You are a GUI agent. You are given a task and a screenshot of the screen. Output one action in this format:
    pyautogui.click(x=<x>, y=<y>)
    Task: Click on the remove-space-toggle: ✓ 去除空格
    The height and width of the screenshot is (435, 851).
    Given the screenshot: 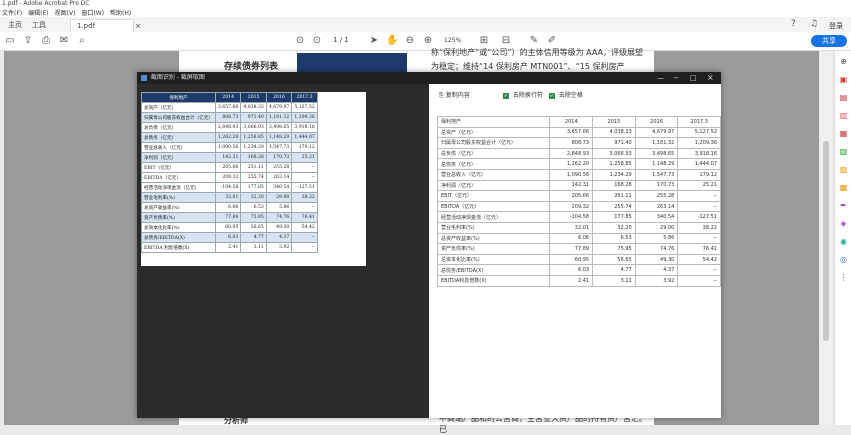 What is the action you would take?
    pyautogui.click(x=566, y=96)
    